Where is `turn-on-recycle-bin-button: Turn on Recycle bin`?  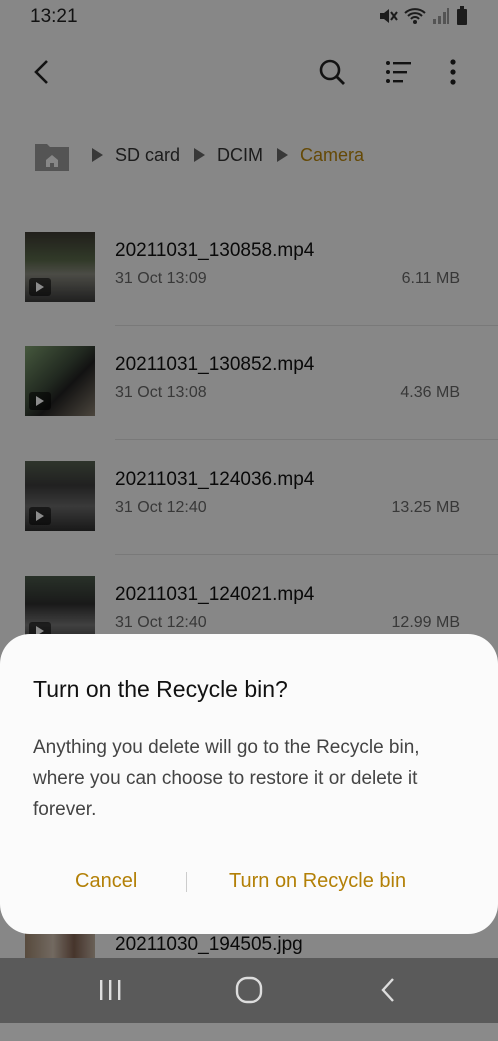
turn-on-recycle-bin-button: Turn on Recycle bin is located at coordinates (317, 881).